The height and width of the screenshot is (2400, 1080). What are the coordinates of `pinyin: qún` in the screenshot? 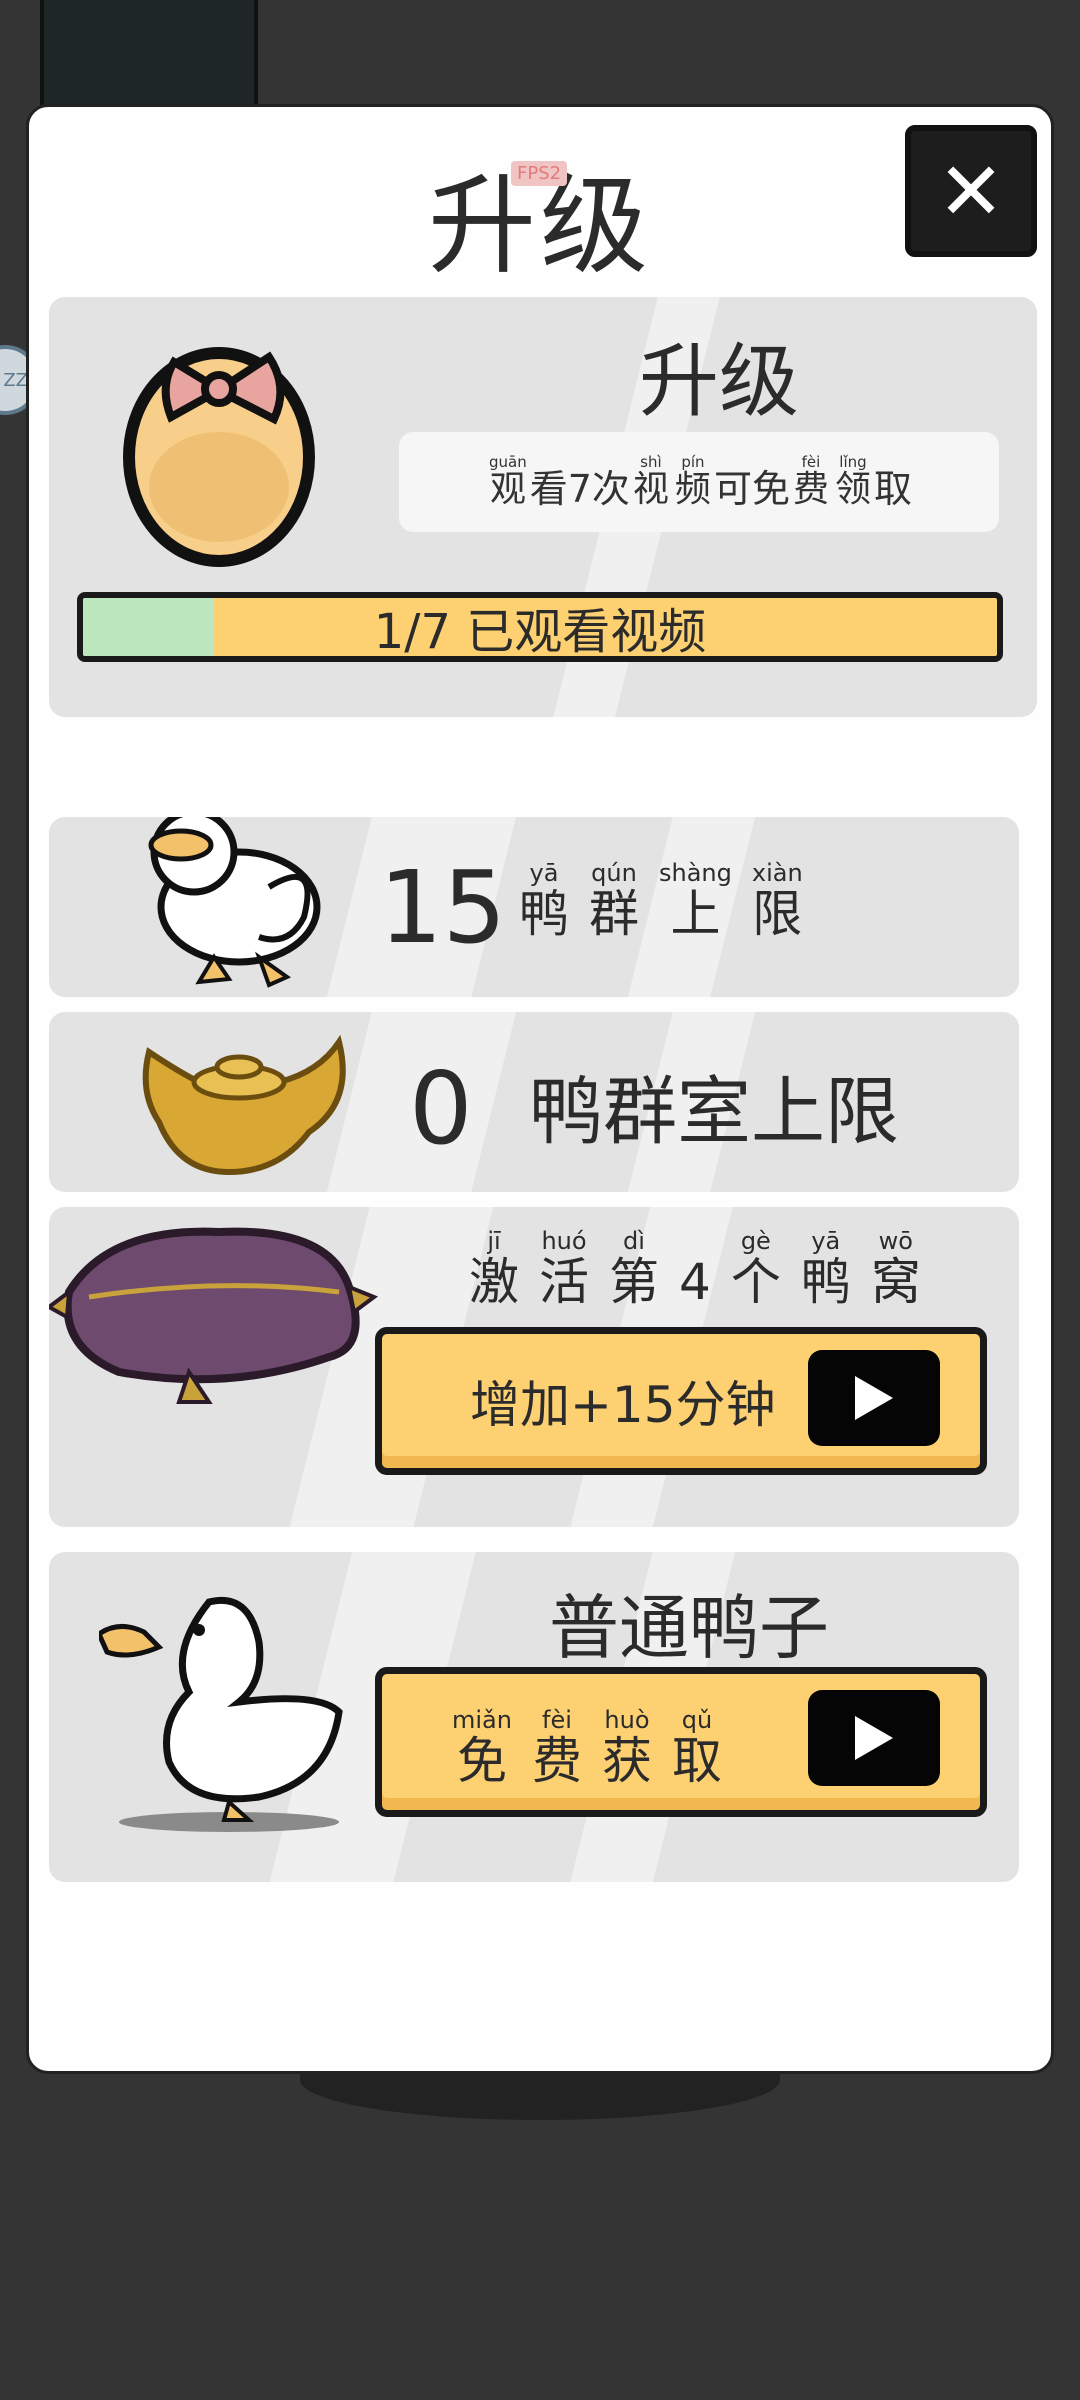 It's located at (614, 873).